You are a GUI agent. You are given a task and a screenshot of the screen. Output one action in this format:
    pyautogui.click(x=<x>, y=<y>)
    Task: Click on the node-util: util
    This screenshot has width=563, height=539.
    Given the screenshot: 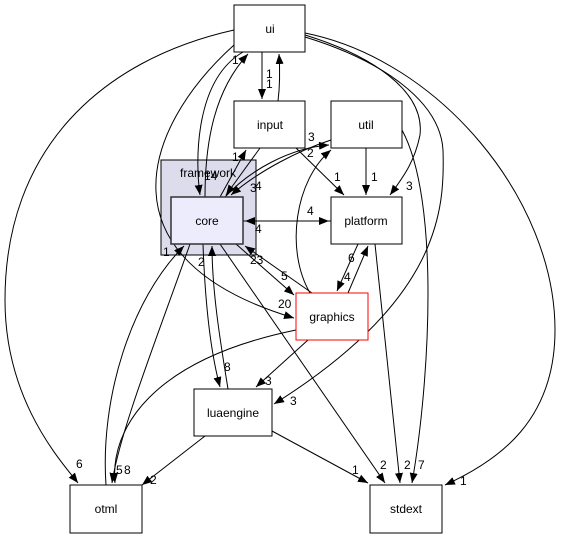 What is the action you would take?
    pyautogui.click(x=366, y=124)
    